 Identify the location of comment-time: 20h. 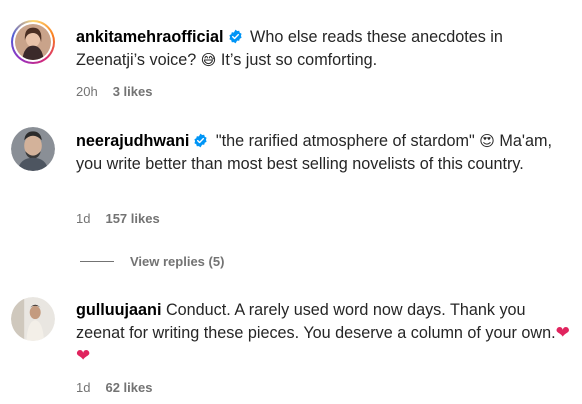
(87, 91).